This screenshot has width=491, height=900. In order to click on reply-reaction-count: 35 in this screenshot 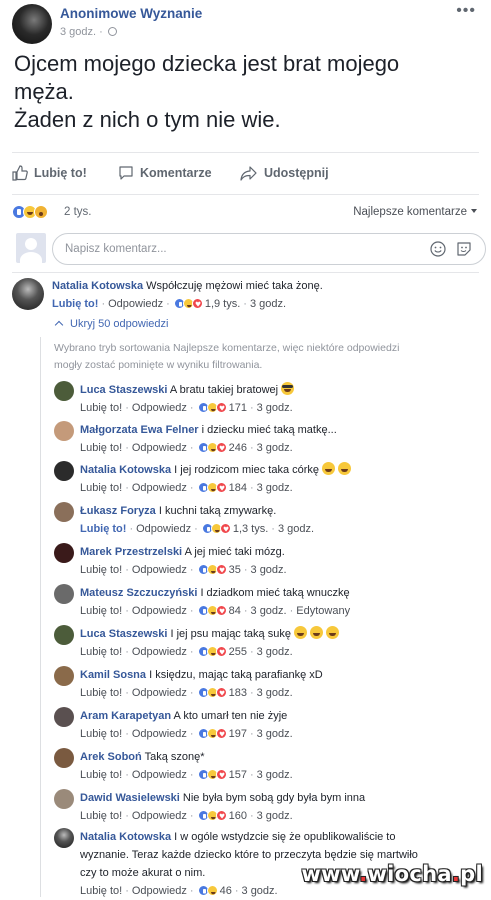, I will do `click(235, 570)`.